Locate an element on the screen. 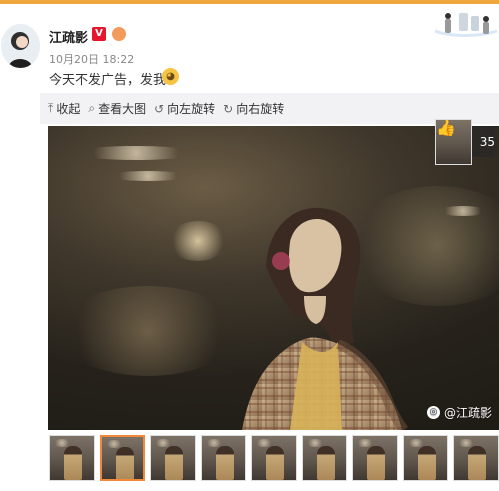 The image size is (499, 491). thumbnail-image-selected is located at coordinates (122, 458).